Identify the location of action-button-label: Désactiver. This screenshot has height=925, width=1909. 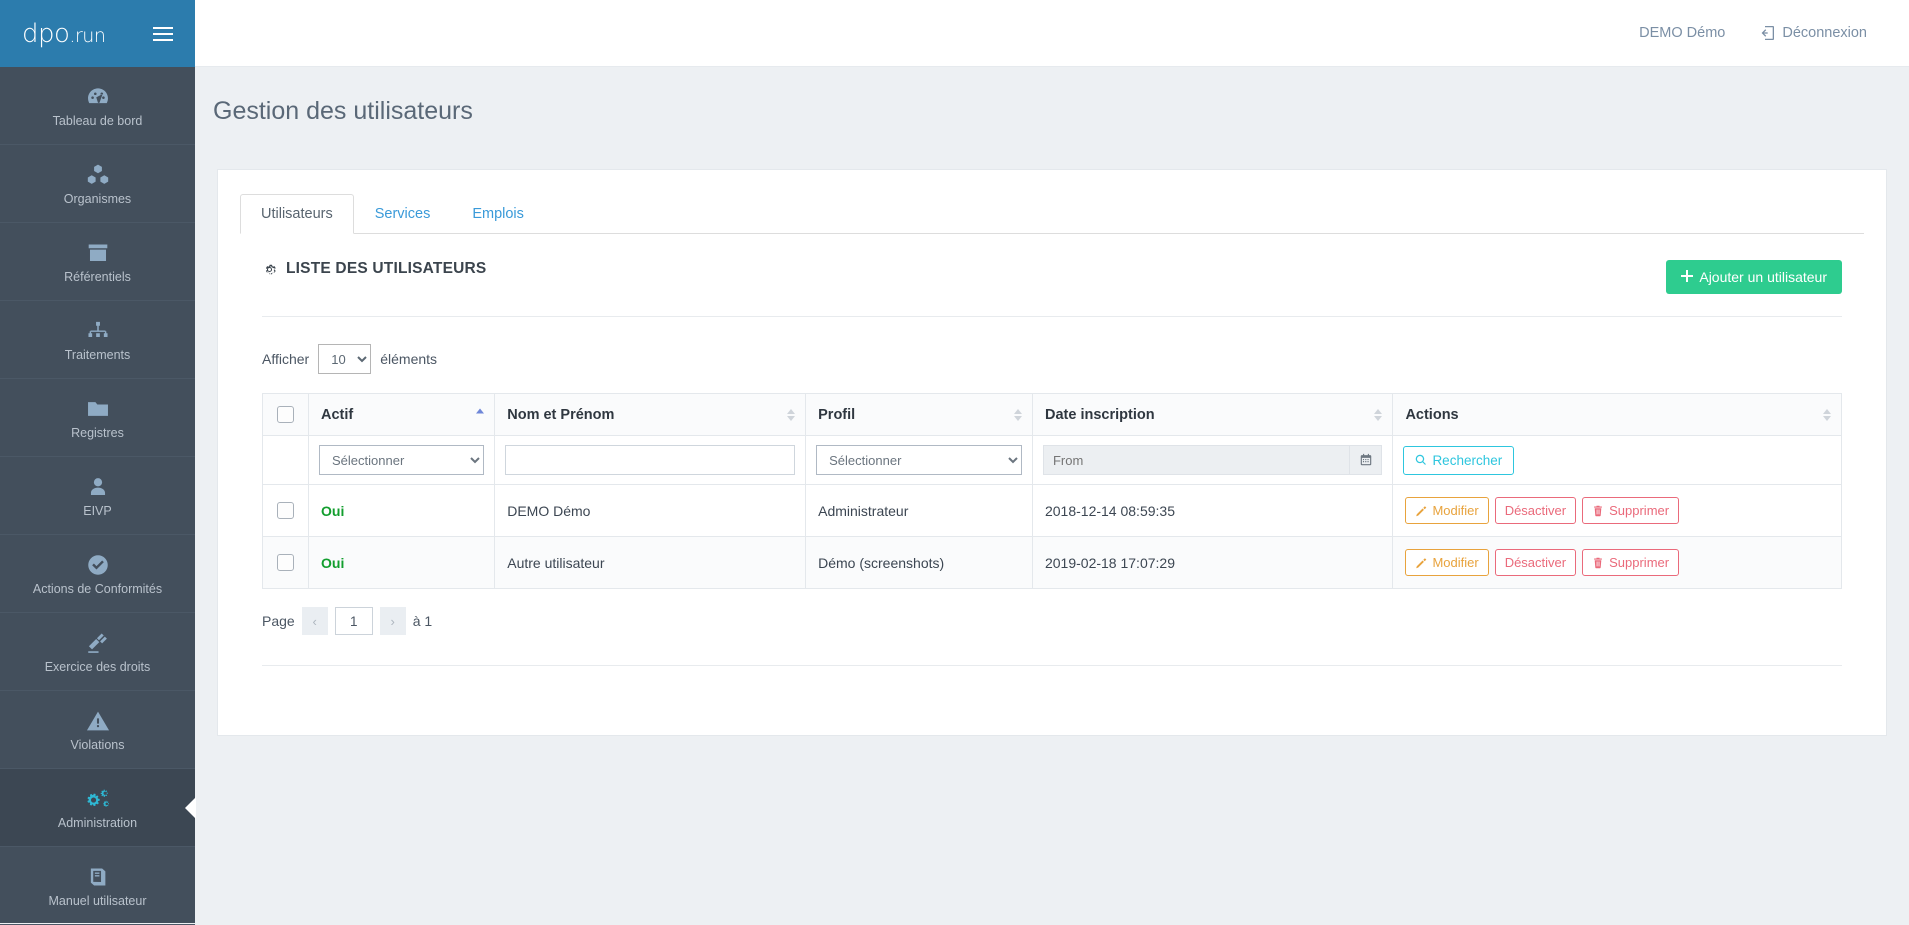
(1535, 562).